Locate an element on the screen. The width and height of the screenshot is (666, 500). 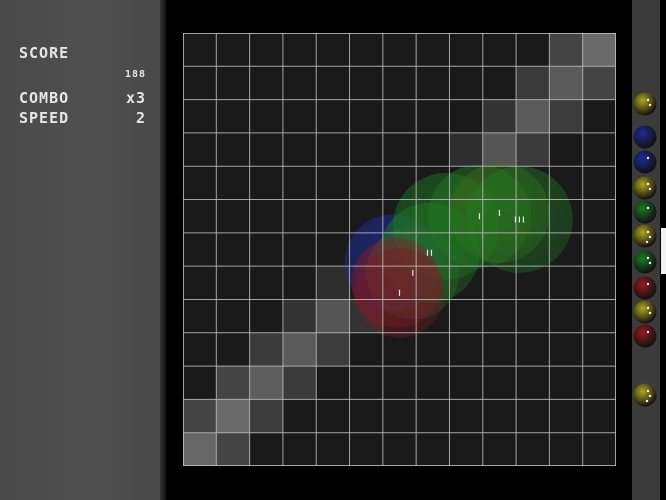
score-value: 188 is located at coordinates (135, 74).